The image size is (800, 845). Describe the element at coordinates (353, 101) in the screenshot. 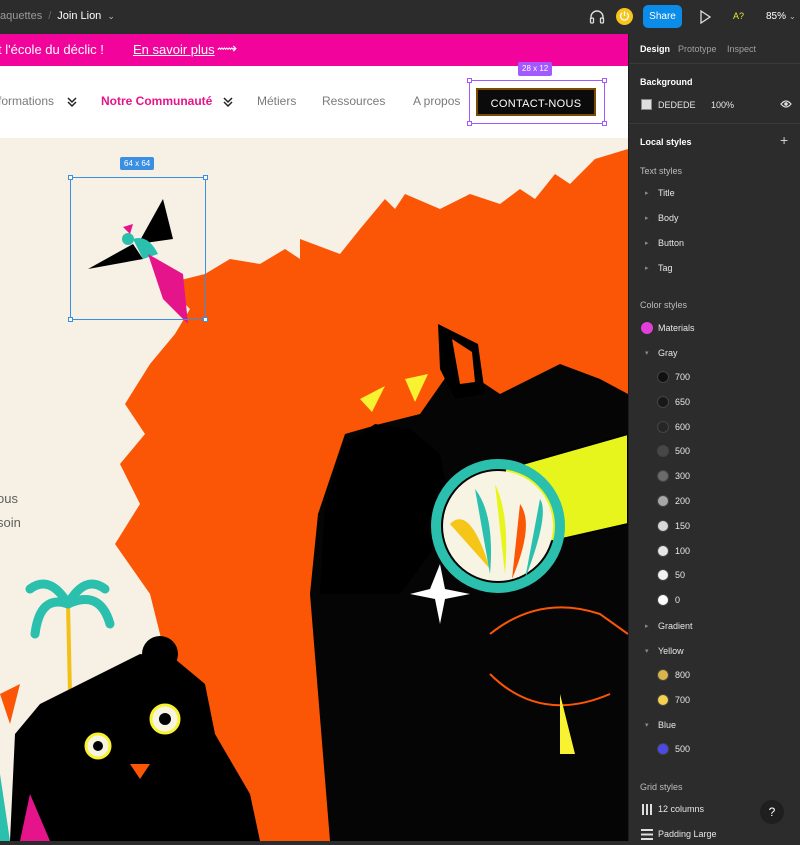

I see `nav-item-ressources: Ressources` at that location.